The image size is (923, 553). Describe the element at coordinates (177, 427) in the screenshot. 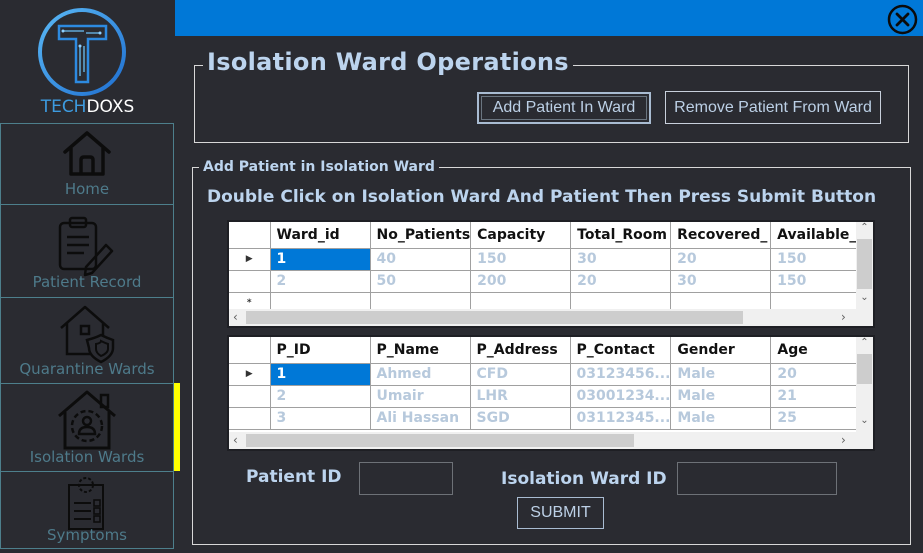

I see `active-nav-indicator` at that location.